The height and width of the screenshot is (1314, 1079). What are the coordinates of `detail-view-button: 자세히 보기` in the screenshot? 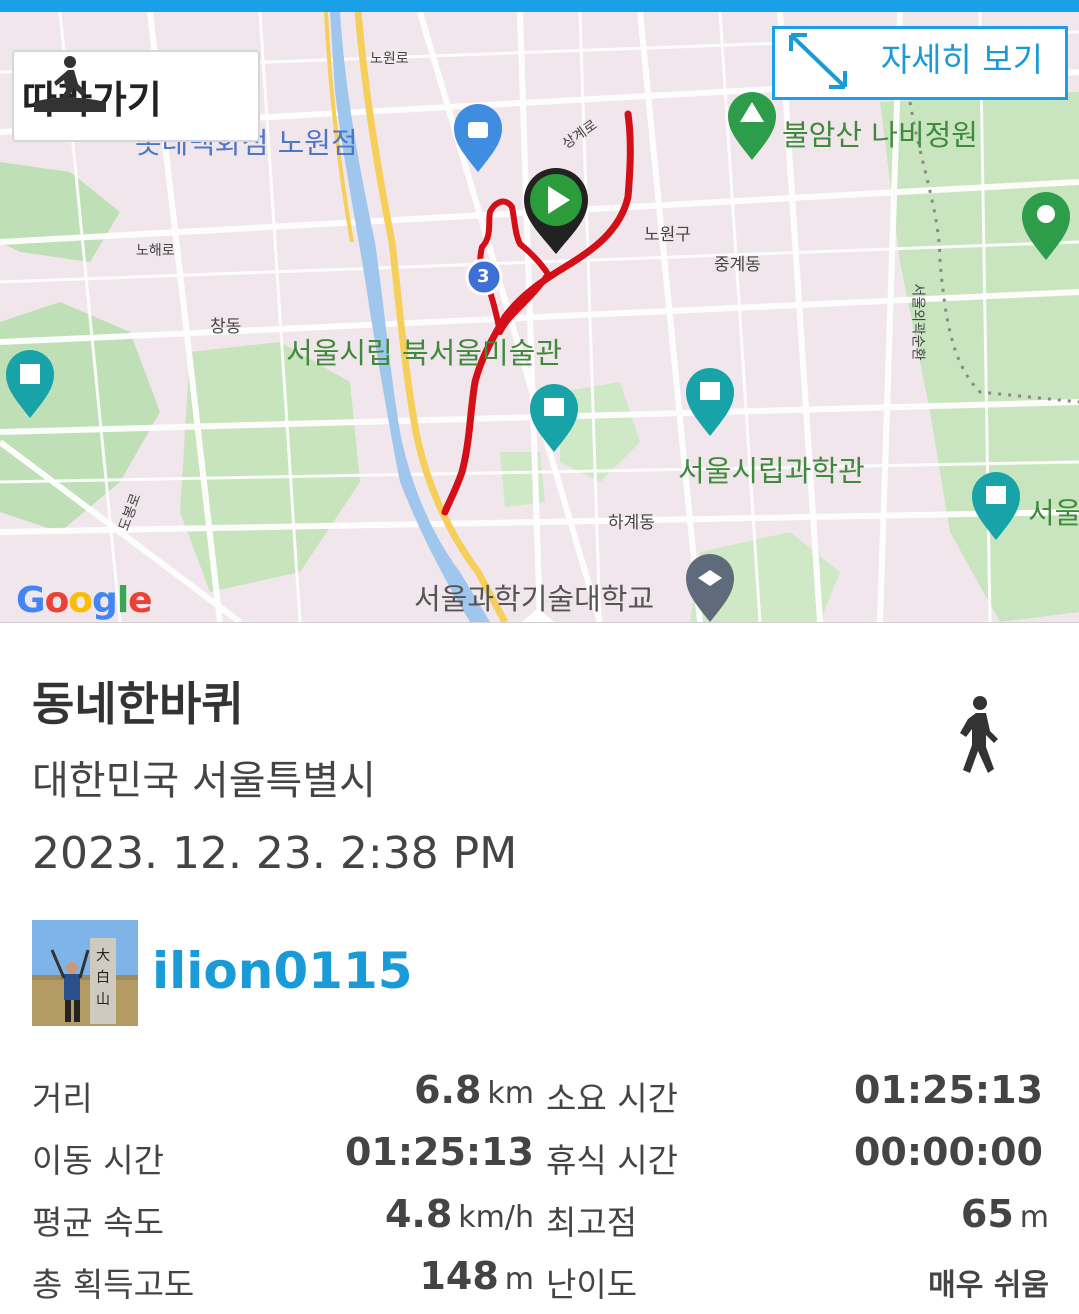 It's located at (920, 63).